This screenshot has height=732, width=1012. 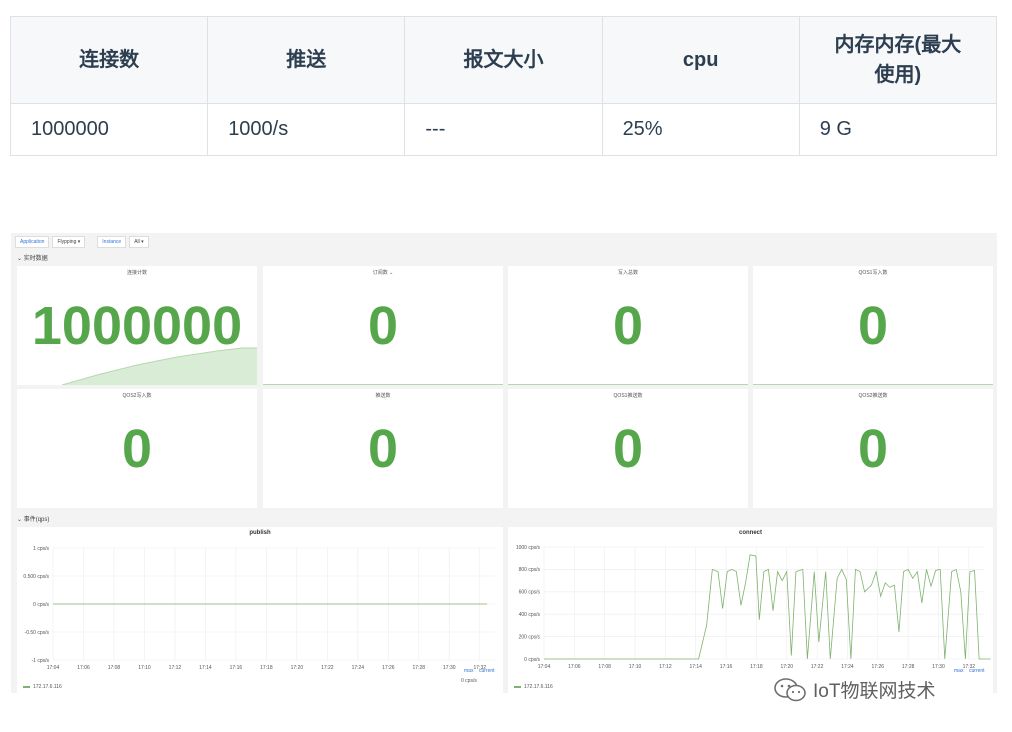 What do you see at coordinates (635, 667) in the screenshot?
I see `x-tick-label: 17:10` at bounding box center [635, 667].